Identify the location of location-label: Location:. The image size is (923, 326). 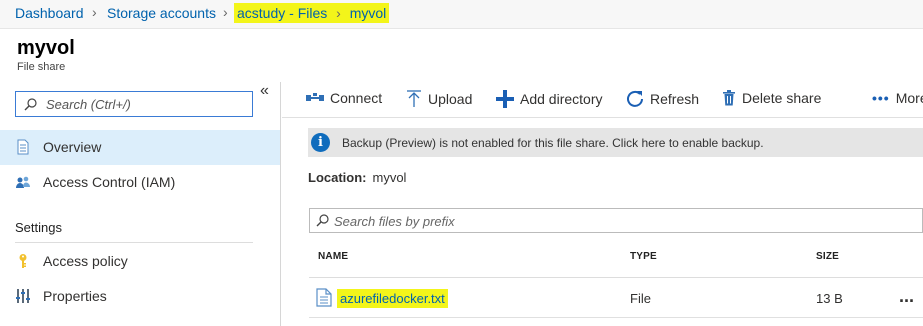
(337, 177).